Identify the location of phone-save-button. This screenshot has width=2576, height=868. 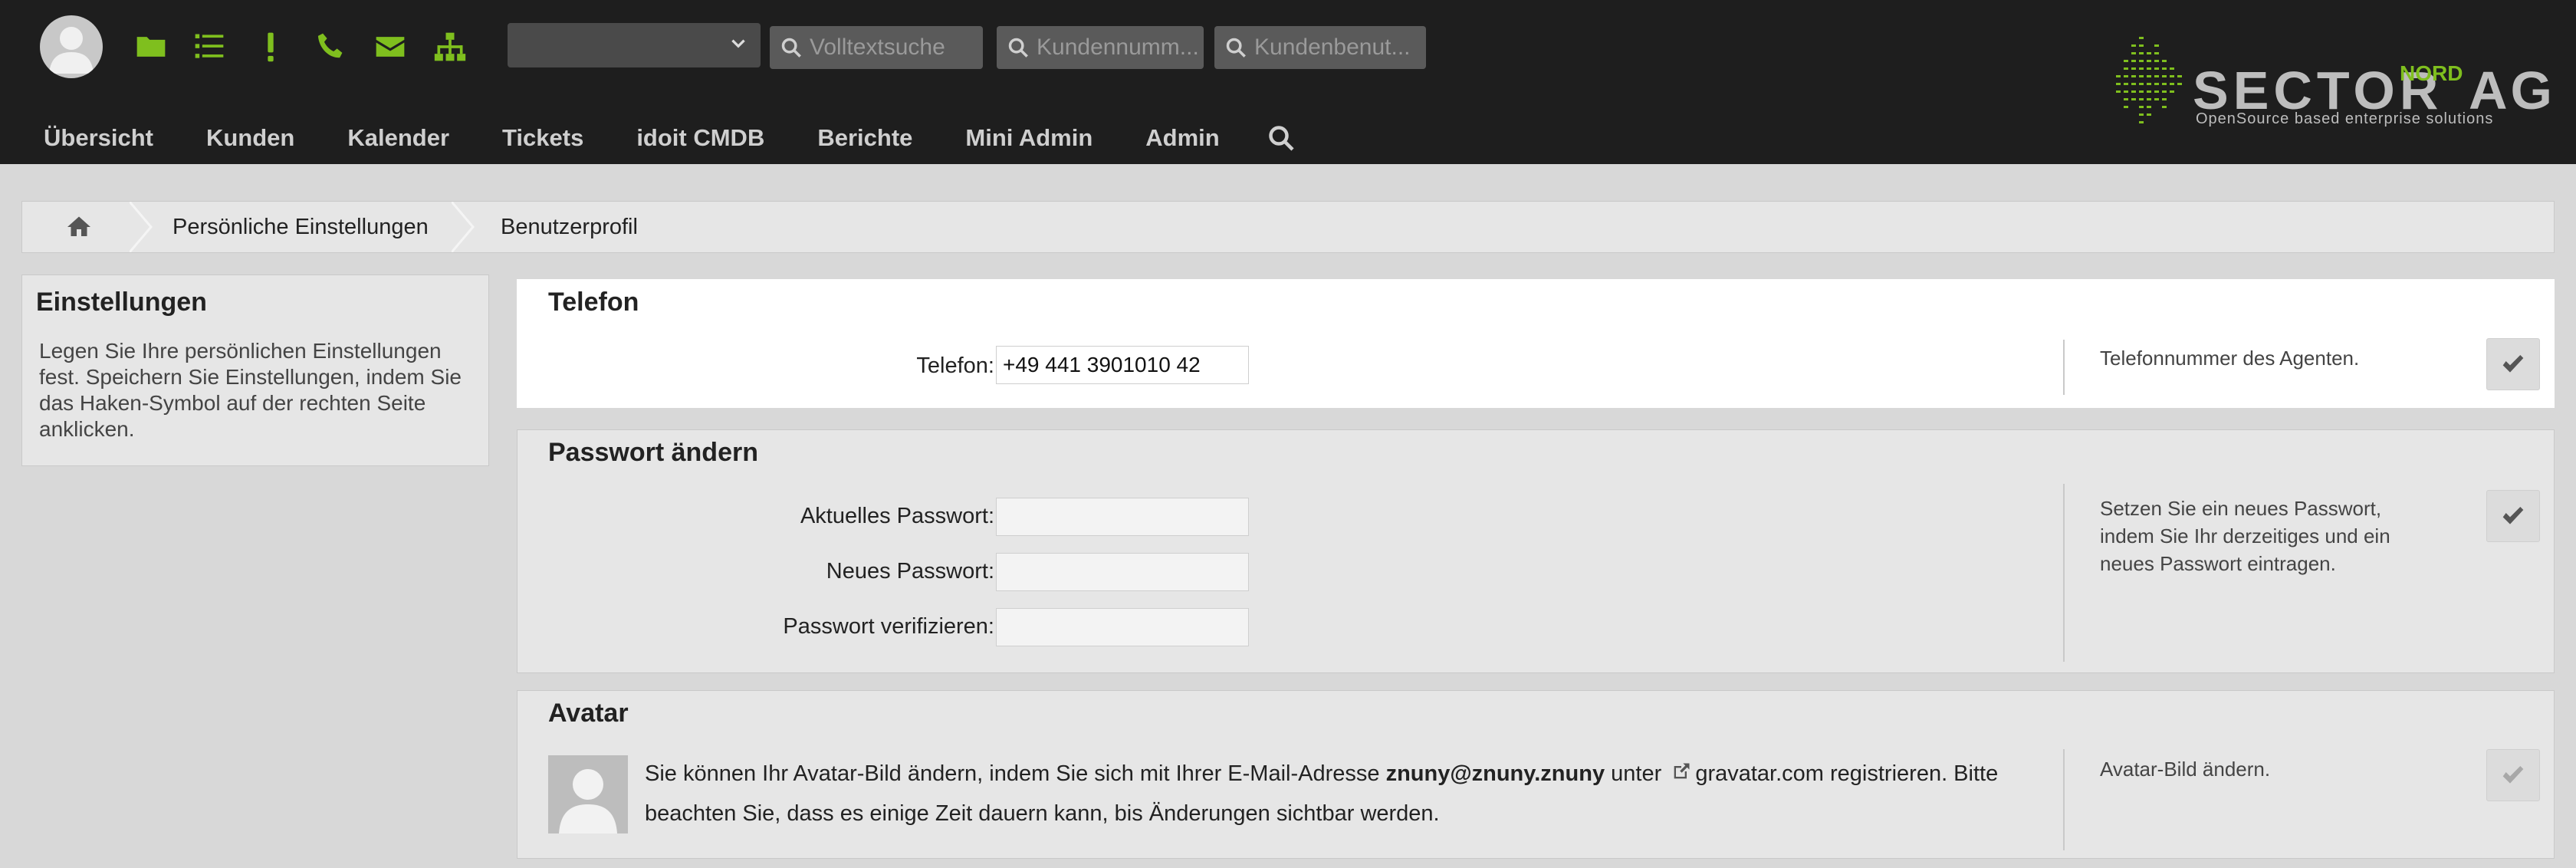
(2513, 364).